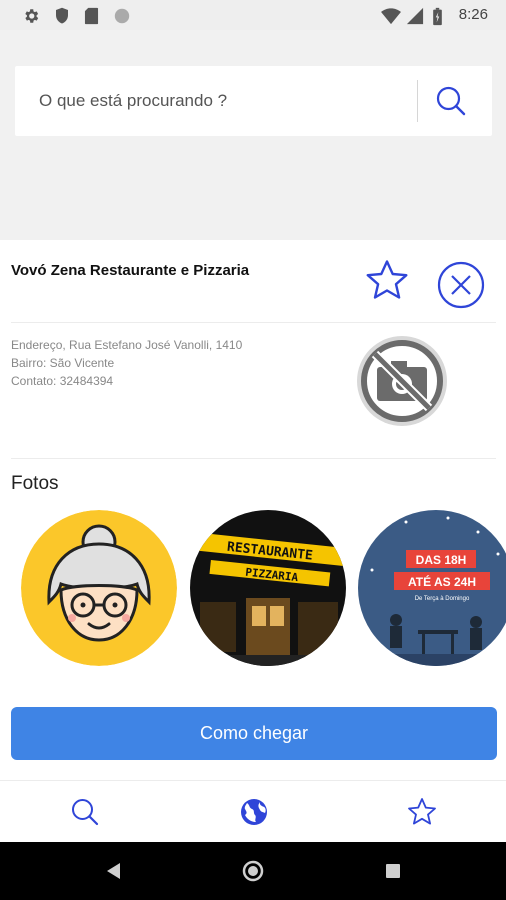  I want to click on place-contact: Contato: 32484394, so click(62, 381).